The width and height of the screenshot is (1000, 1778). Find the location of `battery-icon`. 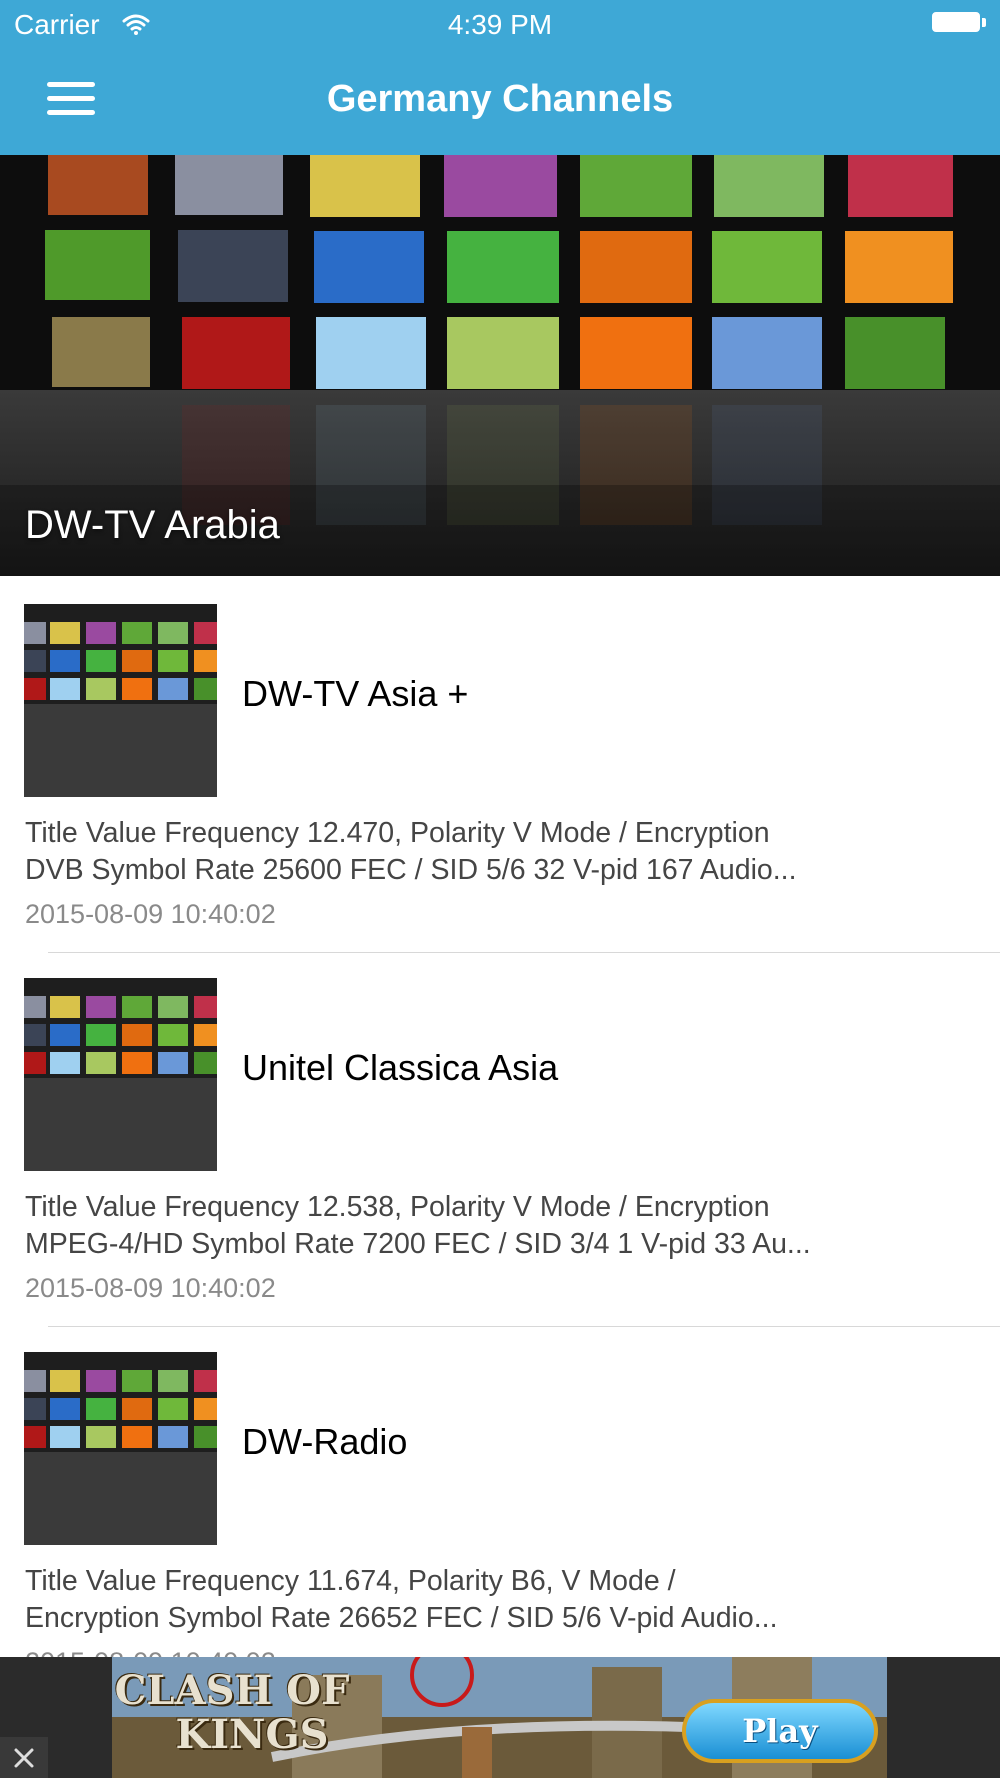

battery-icon is located at coordinates (959, 23).